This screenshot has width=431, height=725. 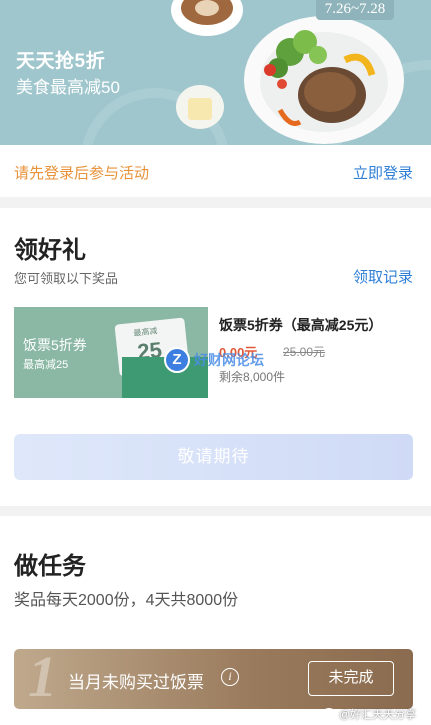 I want to click on forum-watermark: Z 好财网论坛, so click(x=214, y=360).